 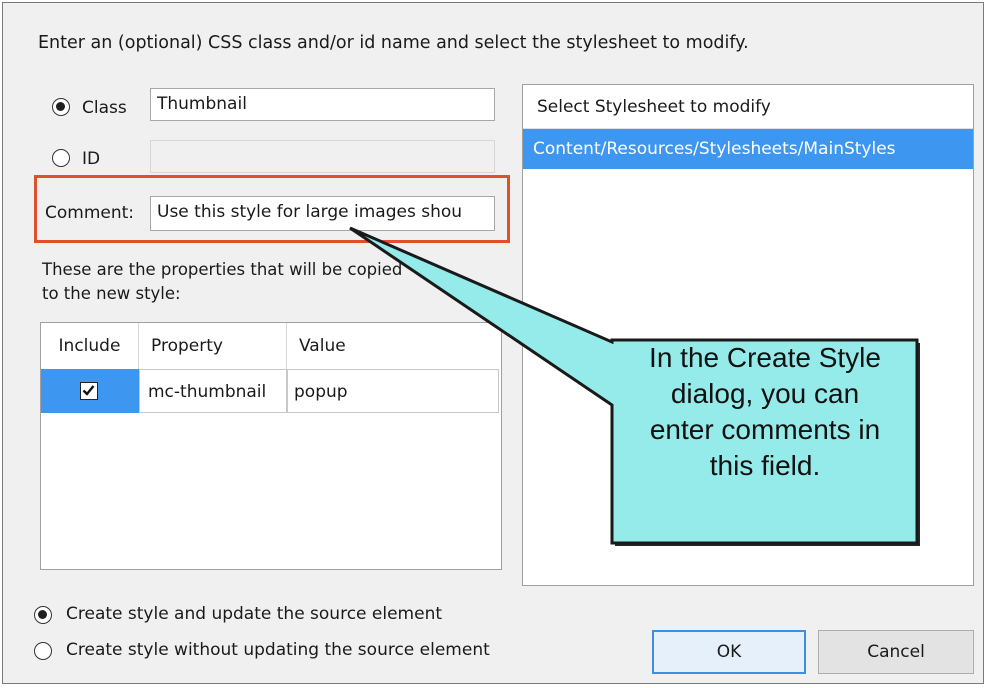 I want to click on callout-line: this field., so click(x=765, y=465).